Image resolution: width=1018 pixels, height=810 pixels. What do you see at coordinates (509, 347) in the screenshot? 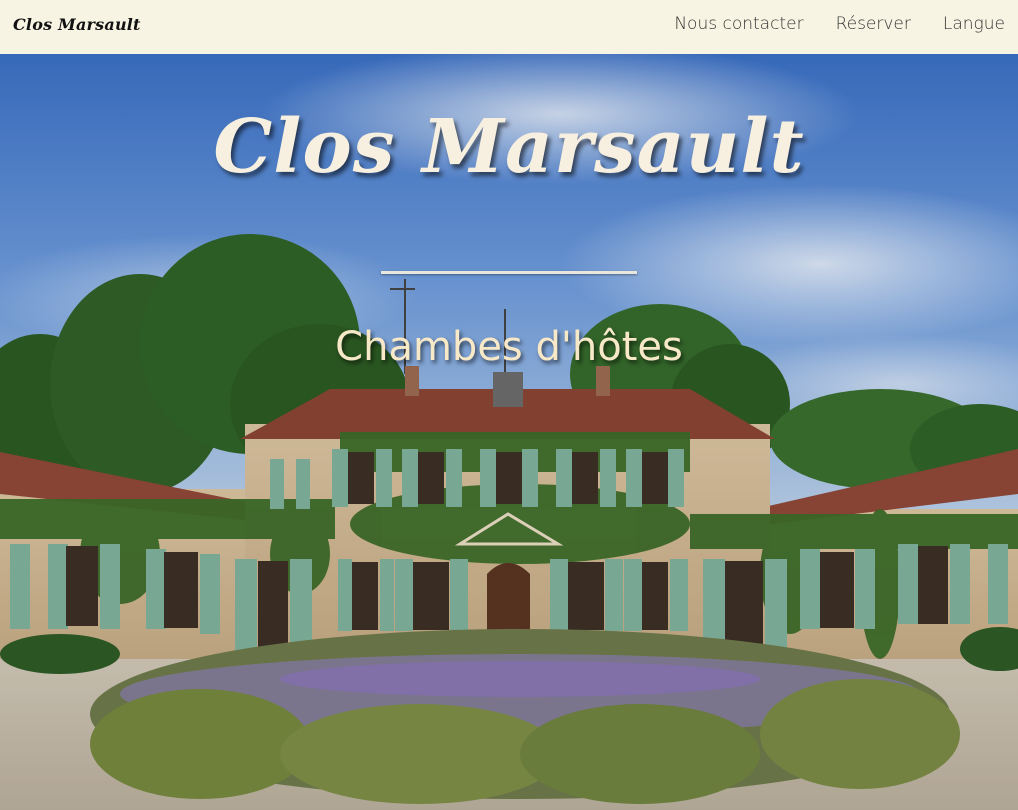
I see `hero-subtitle: Chambes d'hôtes` at bounding box center [509, 347].